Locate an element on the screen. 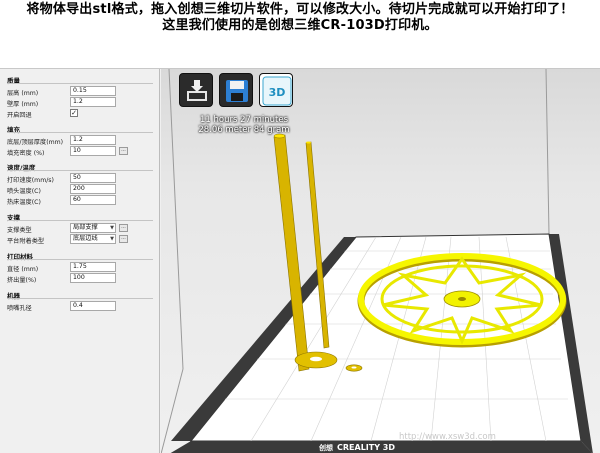 The height and width of the screenshot is (453, 600). shell-thickness-input: 1.2 is located at coordinates (93, 102).